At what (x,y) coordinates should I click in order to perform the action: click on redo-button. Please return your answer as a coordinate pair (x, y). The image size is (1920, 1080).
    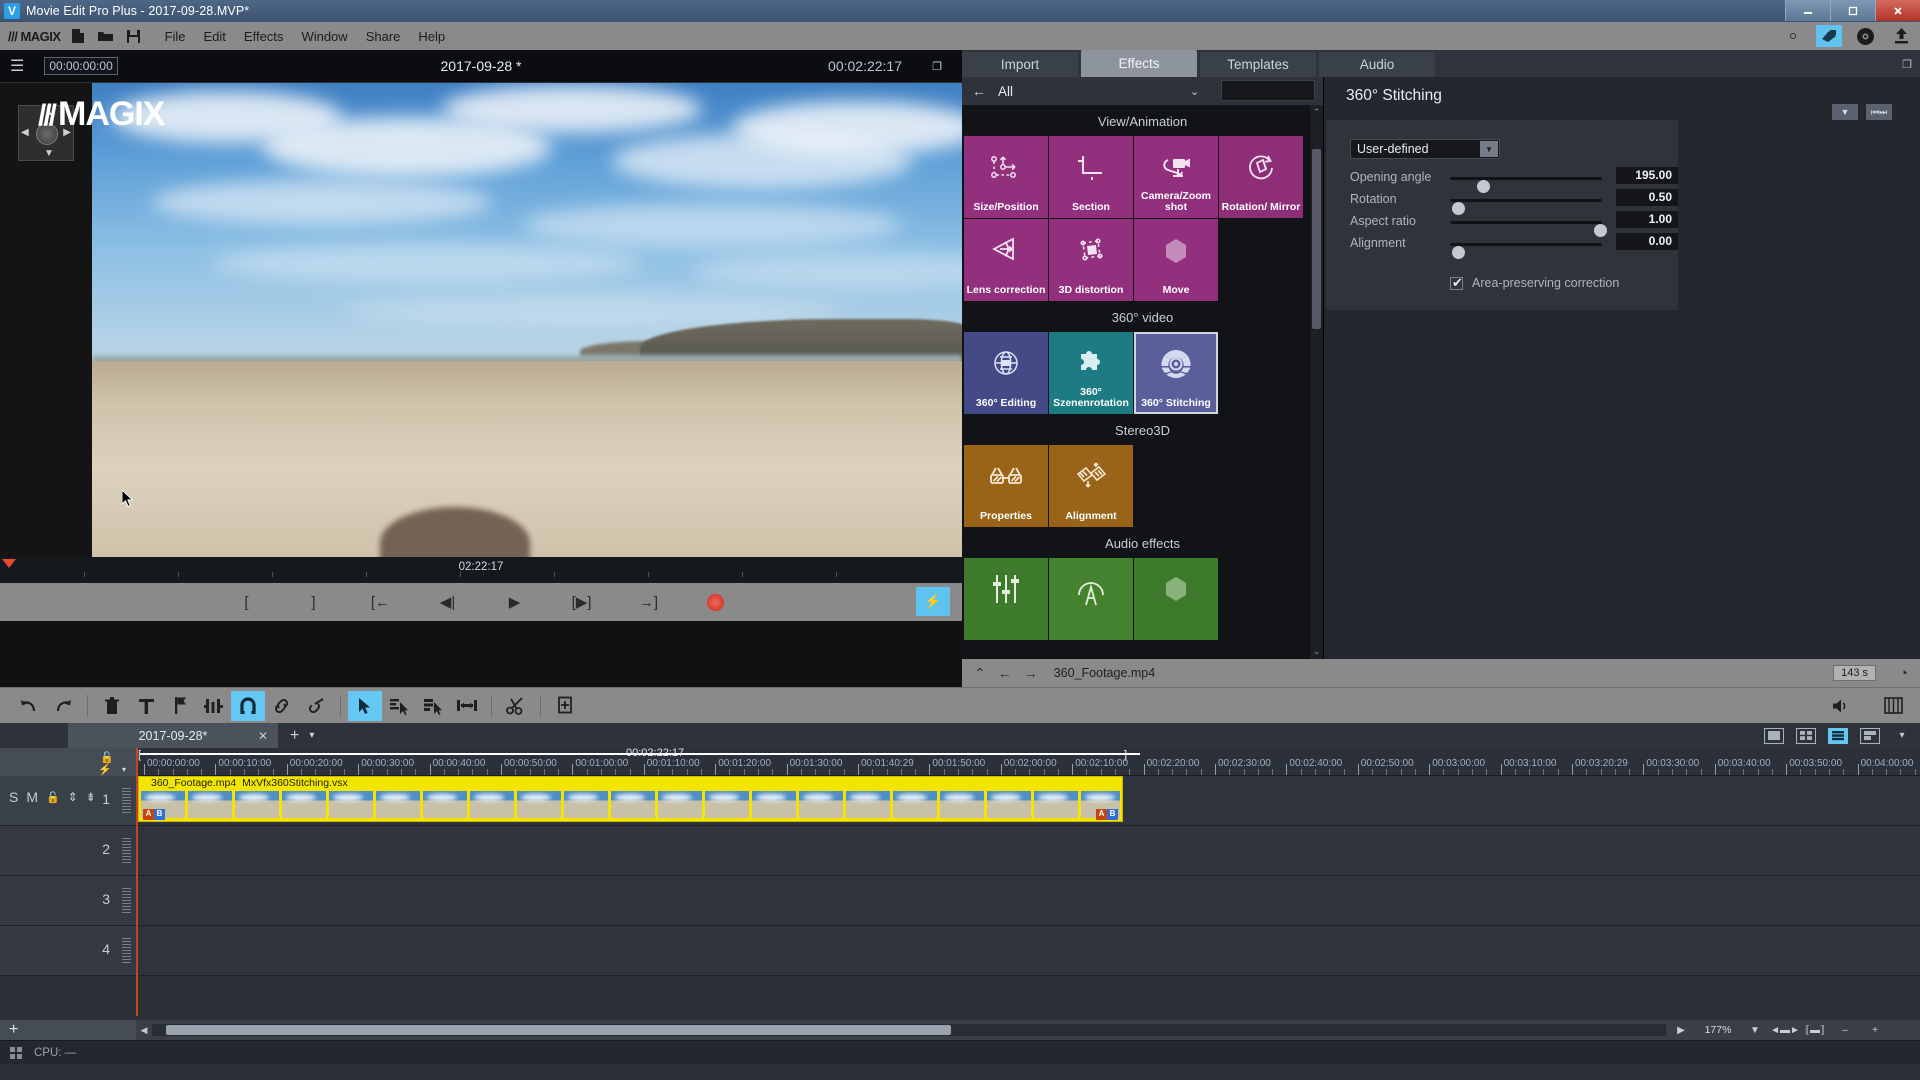
    Looking at the image, I should click on (63, 706).